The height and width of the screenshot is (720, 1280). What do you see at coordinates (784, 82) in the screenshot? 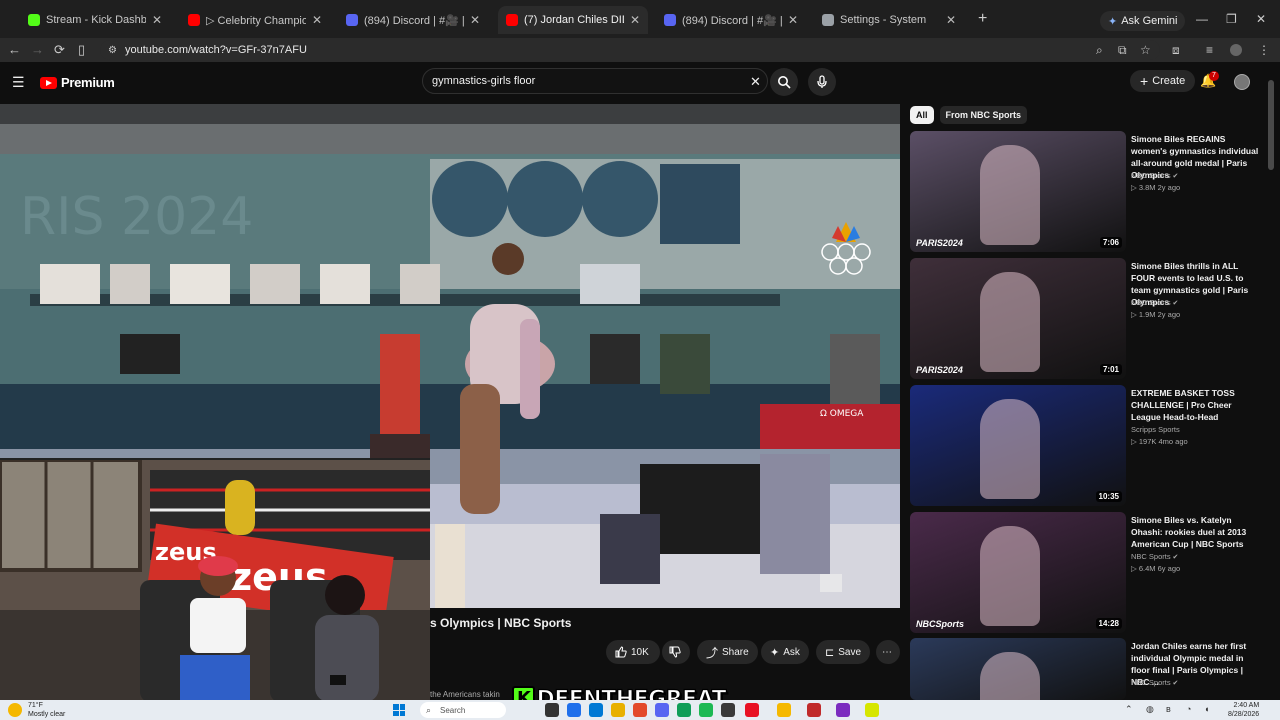
I see `search-button` at bounding box center [784, 82].